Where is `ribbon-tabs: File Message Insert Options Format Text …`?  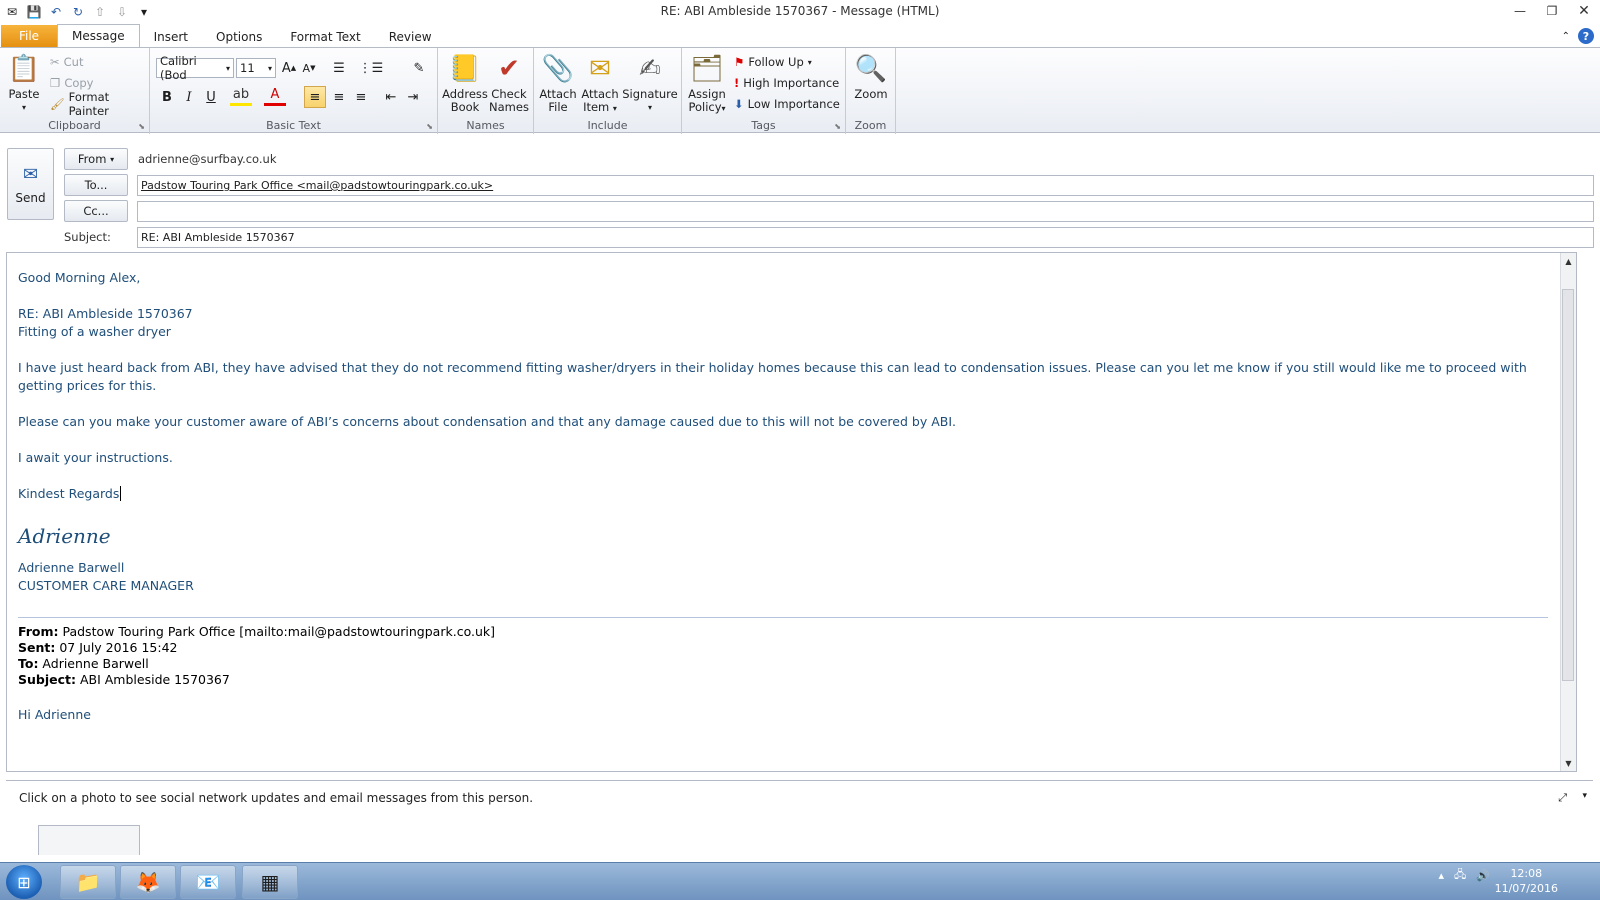 ribbon-tabs: File Message Insert Options Format Text … is located at coordinates (800, 36).